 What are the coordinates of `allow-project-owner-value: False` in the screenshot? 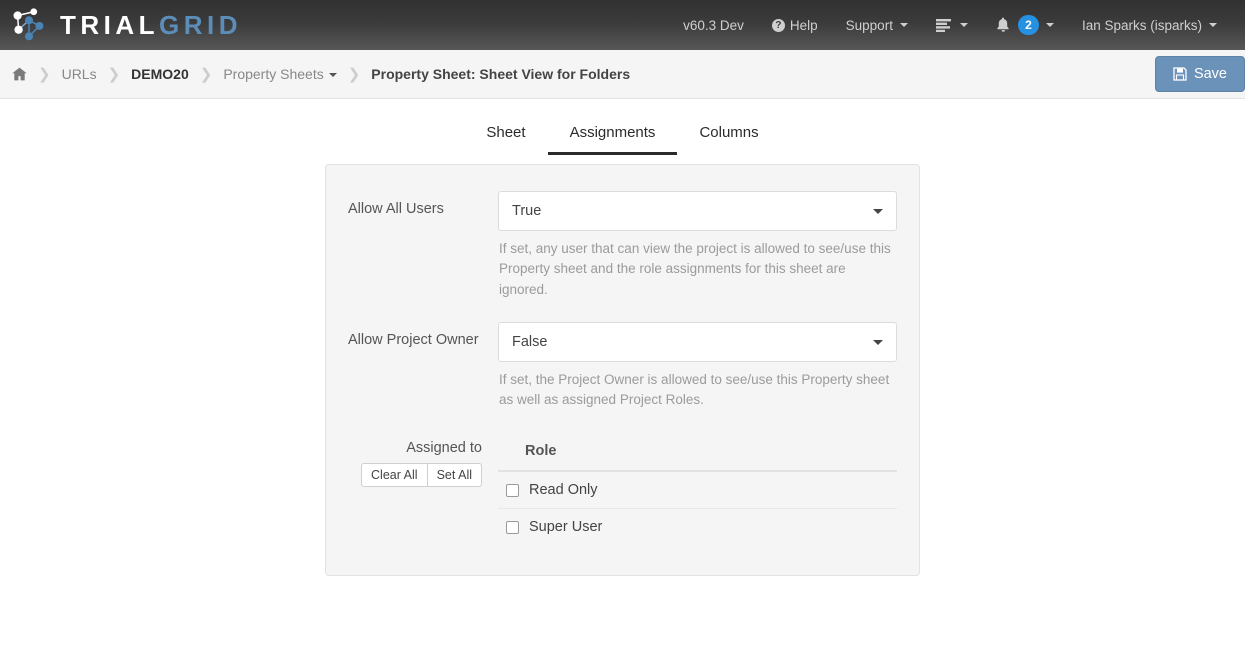 It's located at (530, 341).